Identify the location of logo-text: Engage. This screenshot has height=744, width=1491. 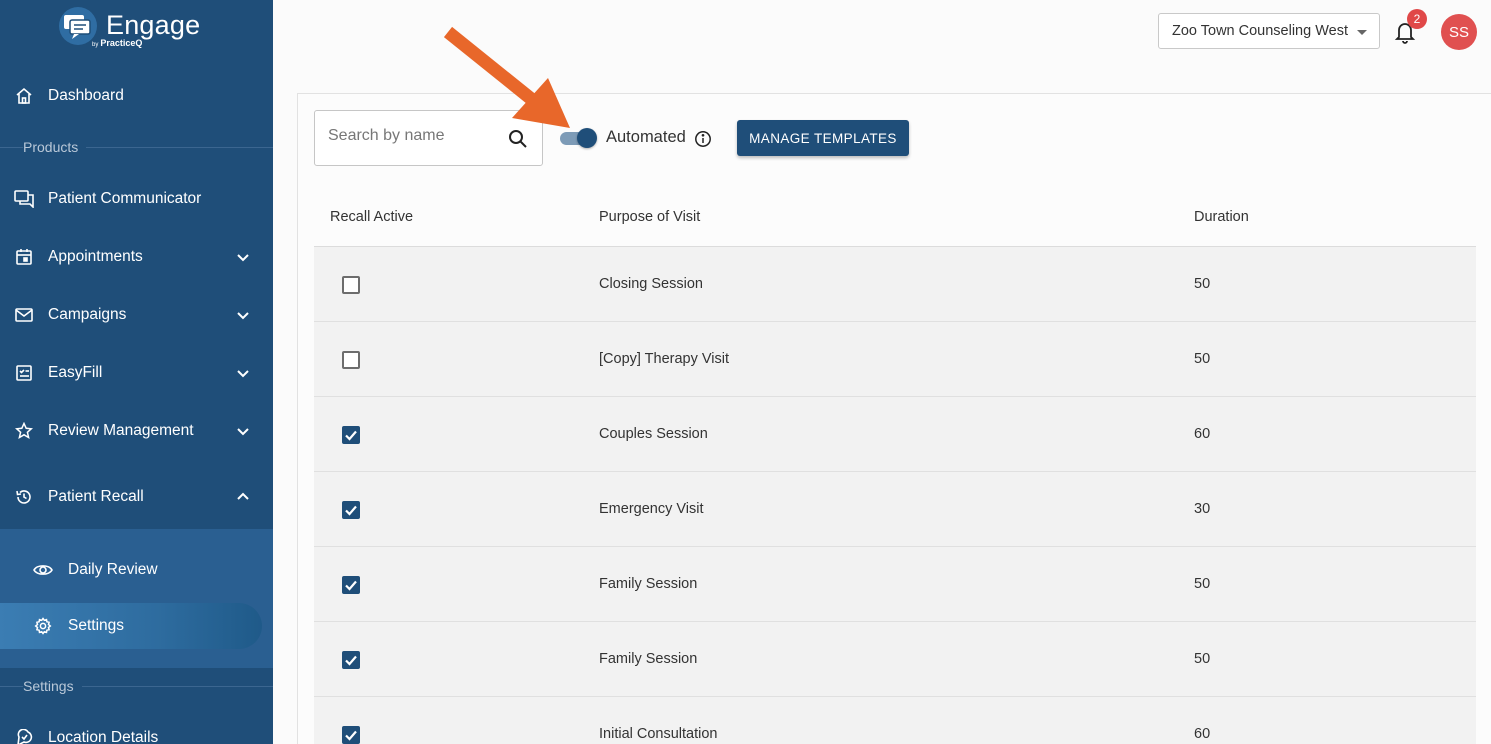
(153, 25).